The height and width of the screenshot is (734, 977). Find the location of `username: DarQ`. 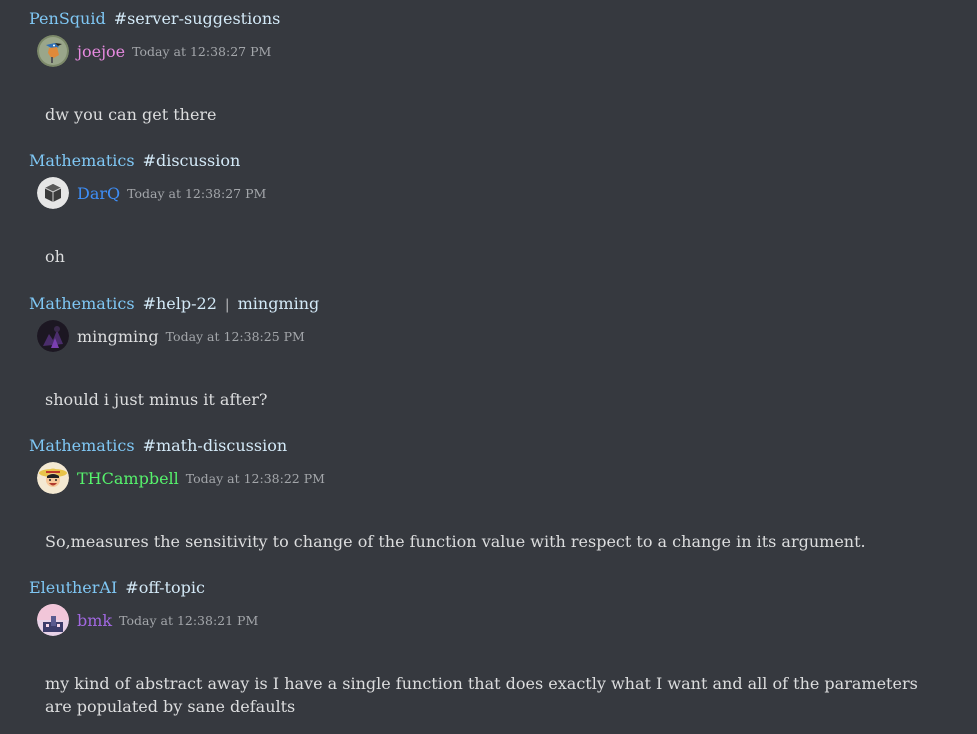

username: DarQ is located at coordinates (98, 193).